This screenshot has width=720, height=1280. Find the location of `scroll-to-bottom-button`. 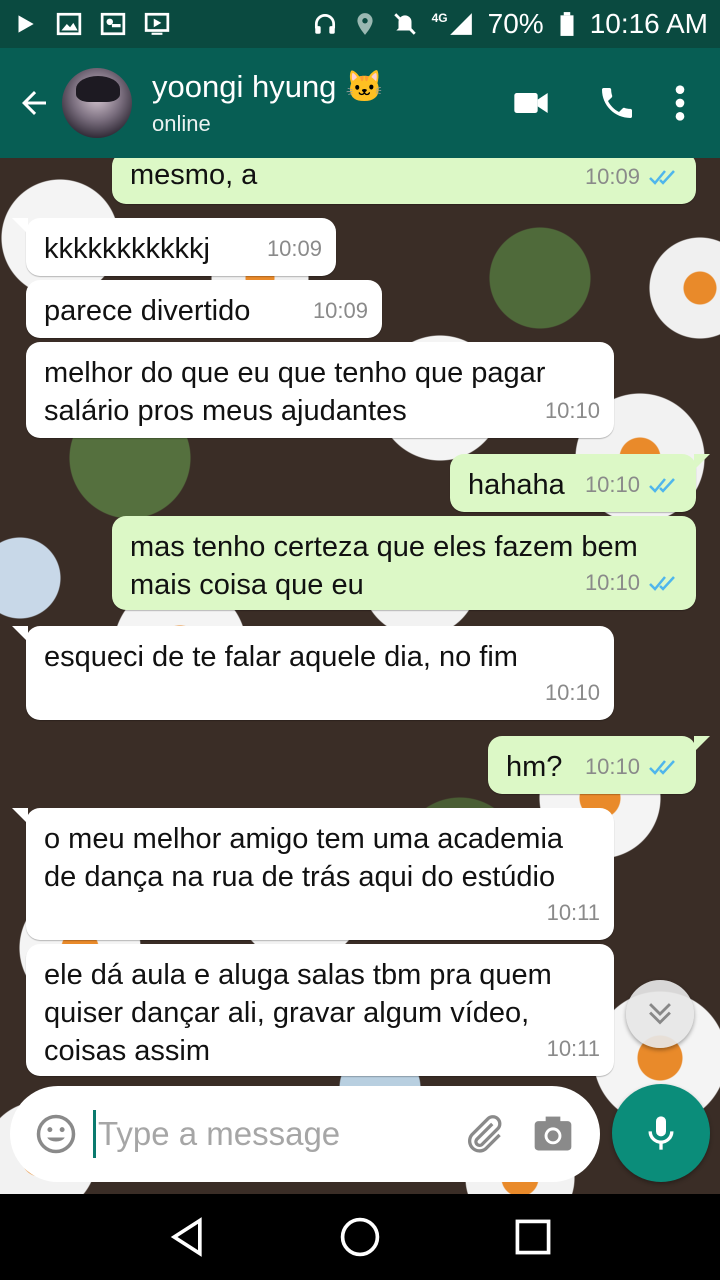

scroll-to-bottom-button is located at coordinates (660, 1014).